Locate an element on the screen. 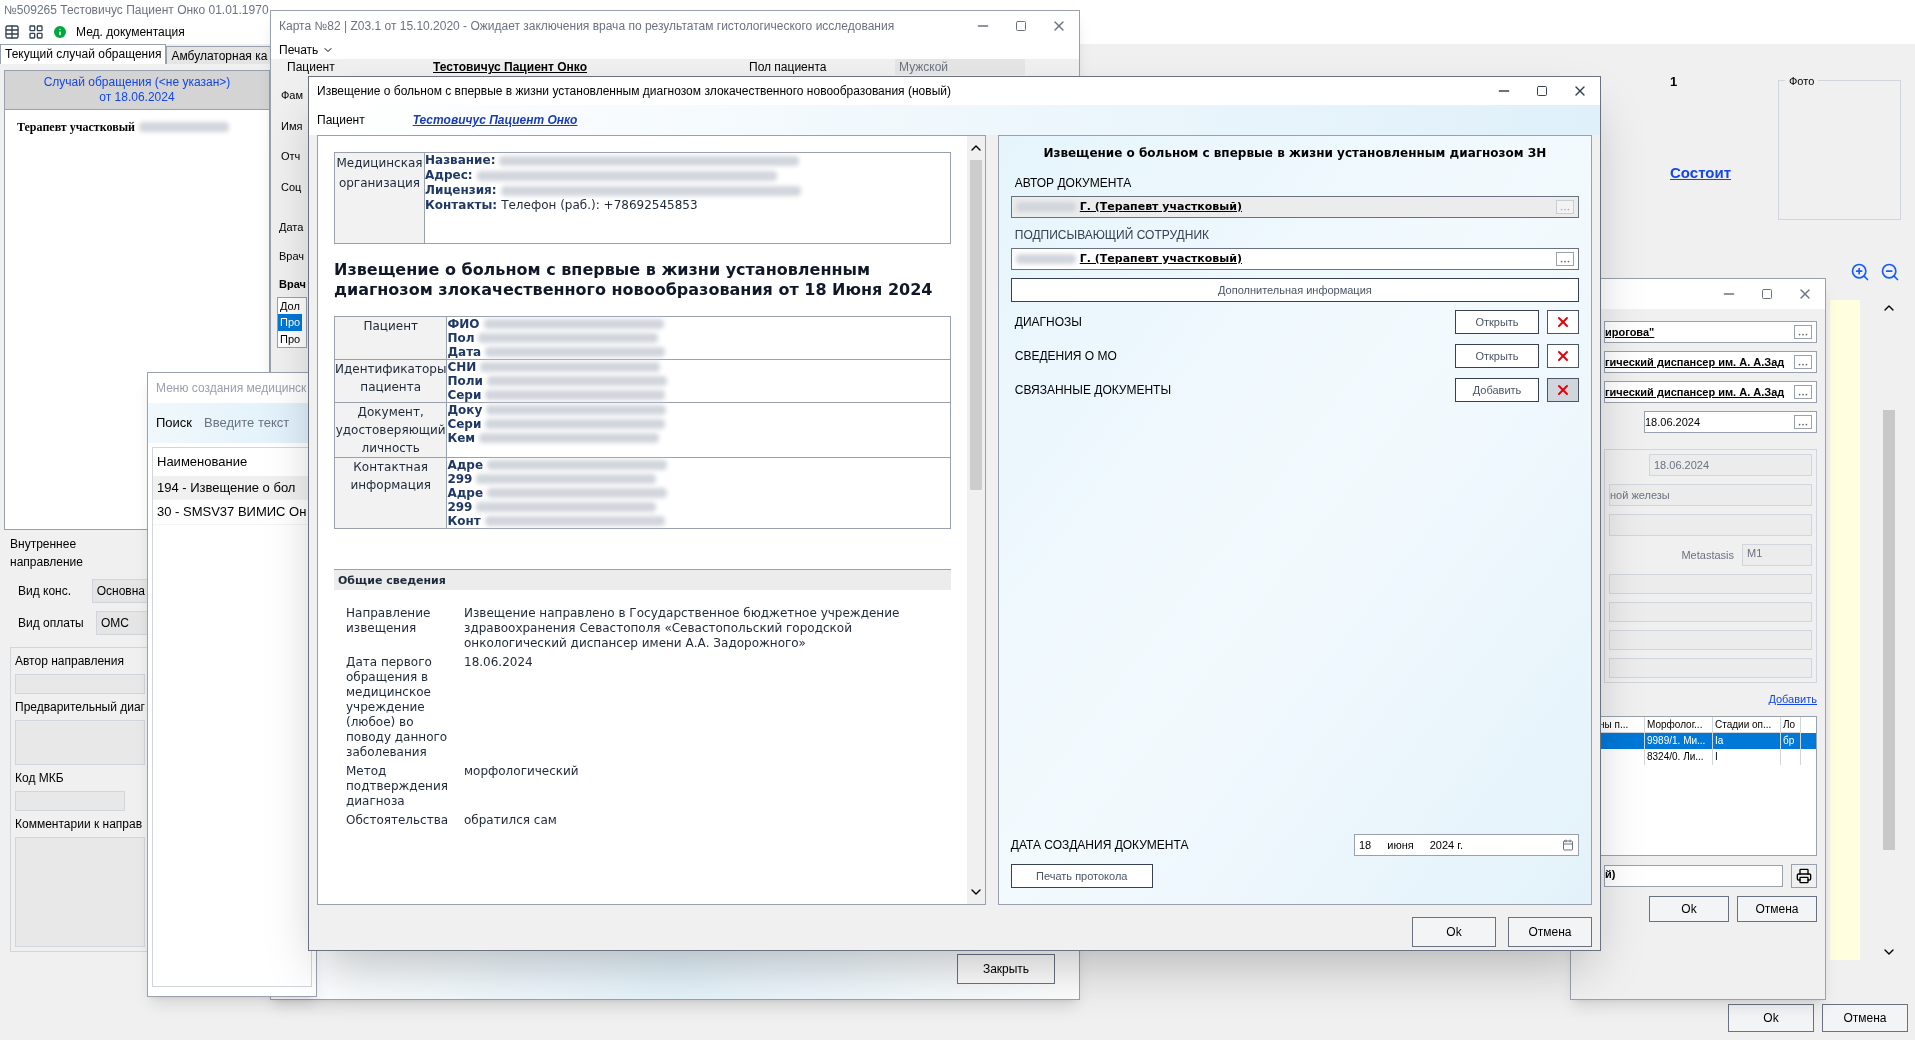 The height and width of the screenshot is (1040, 1915). field-value: й) is located at coordinates (1693, 875).